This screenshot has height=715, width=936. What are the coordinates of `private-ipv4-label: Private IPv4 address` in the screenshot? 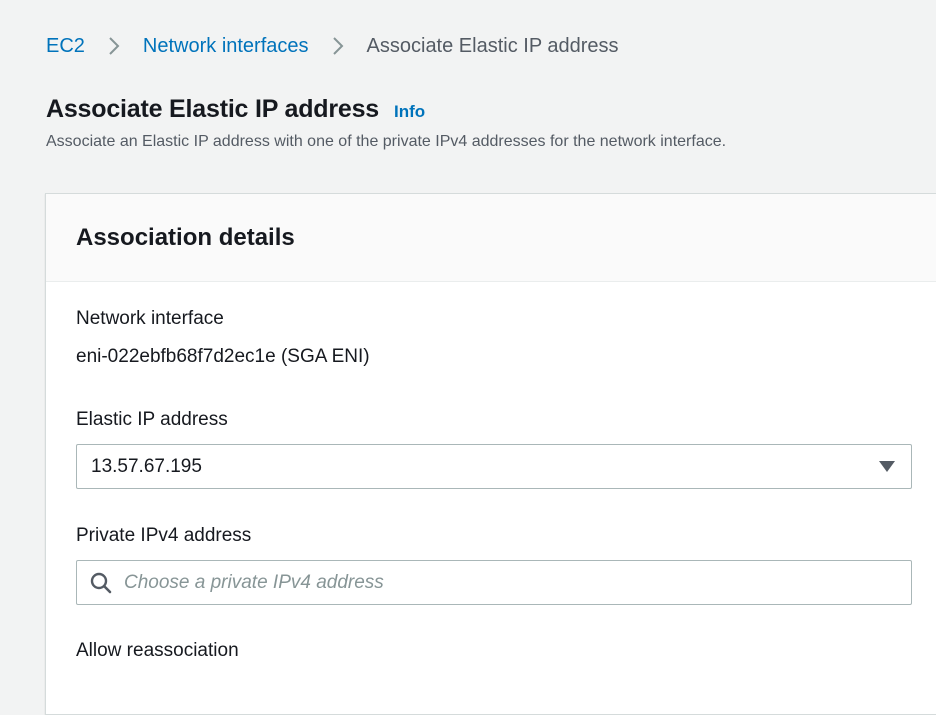 It's located at (164, 535).